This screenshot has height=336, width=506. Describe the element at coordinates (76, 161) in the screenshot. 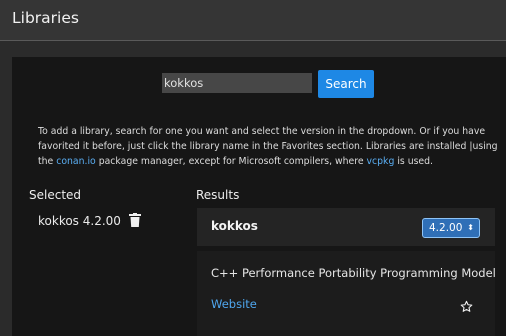

I see `conan-link: conan.io` at that location.